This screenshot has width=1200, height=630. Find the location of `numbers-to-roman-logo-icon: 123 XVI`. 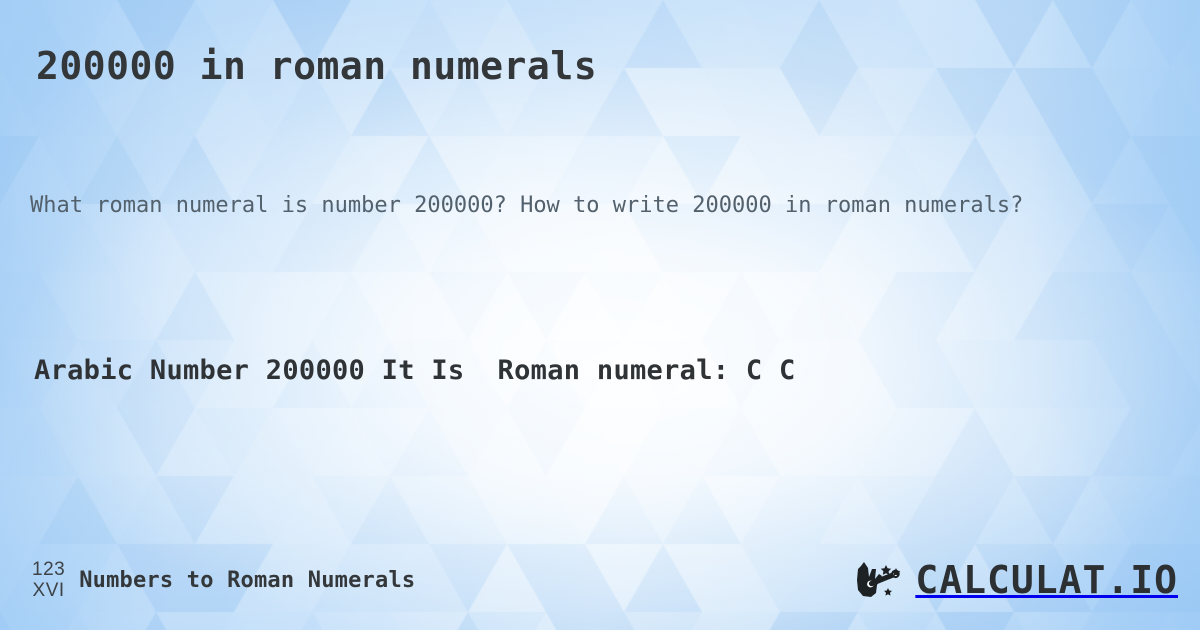

numbers-to-roman-logo-icon: 123 XVI is located at coordinates (48, 580).